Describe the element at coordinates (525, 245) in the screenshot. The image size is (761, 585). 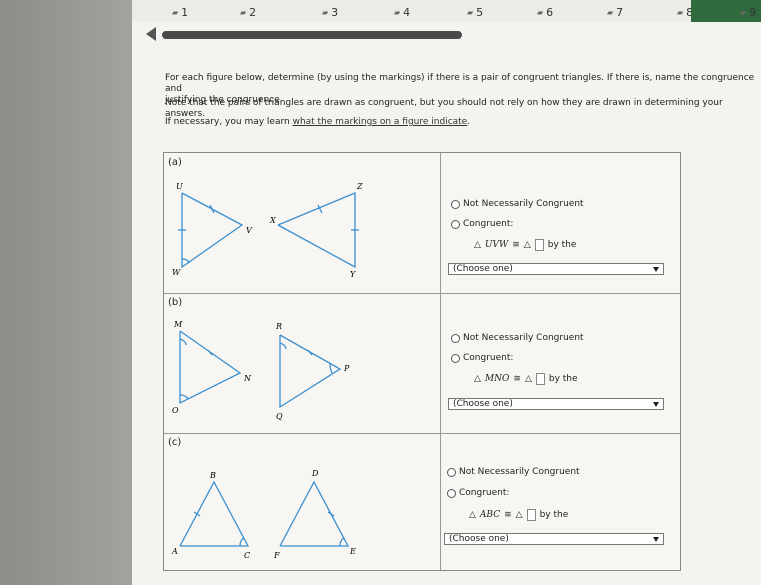
I see `part-a-statement: △ UVW ≅ △ by the` at that location.